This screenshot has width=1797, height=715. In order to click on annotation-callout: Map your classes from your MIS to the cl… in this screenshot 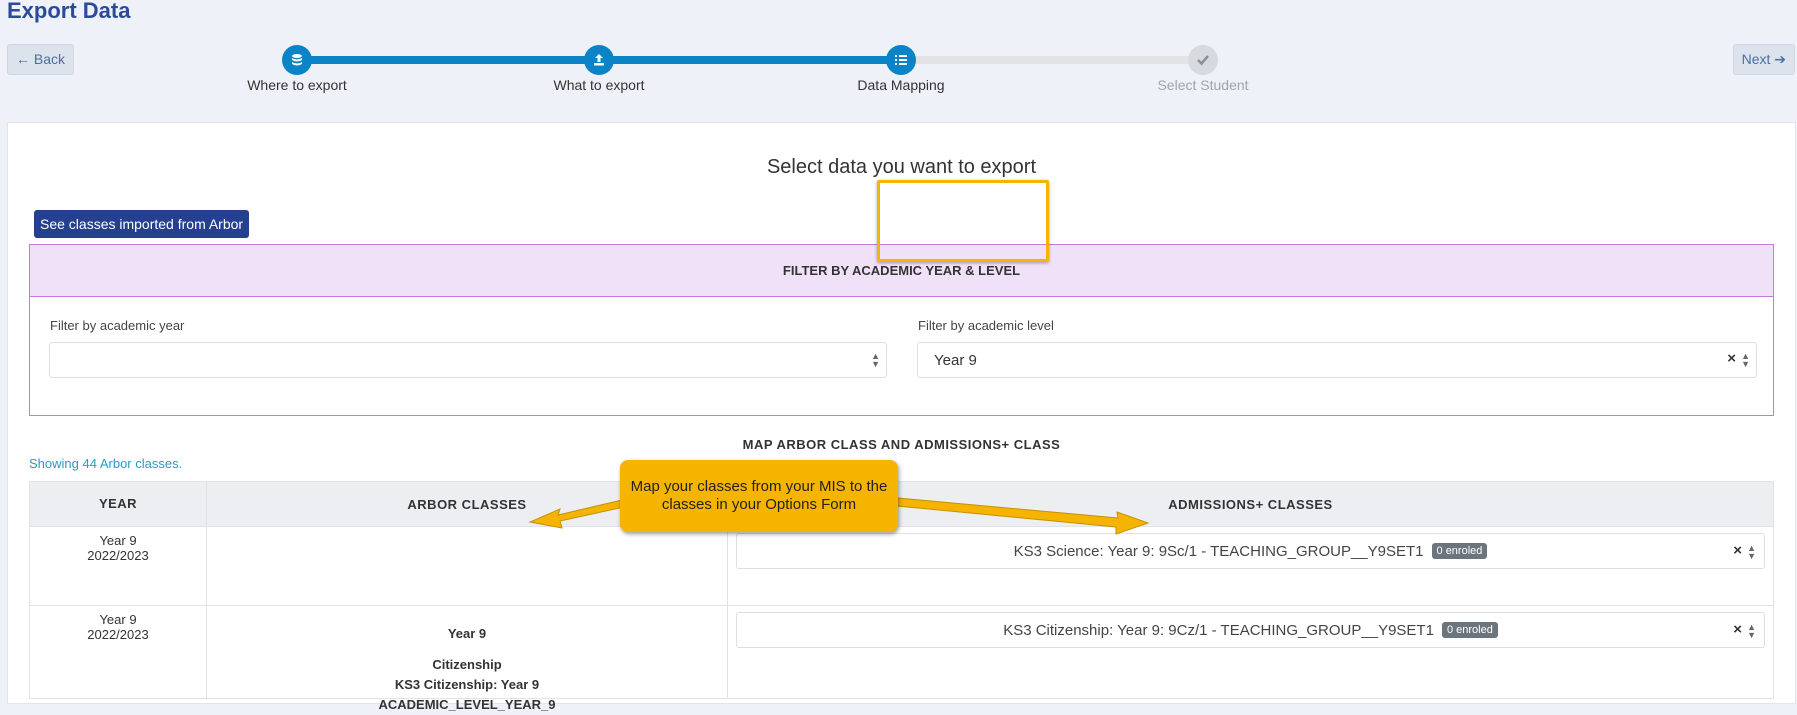, I will do `click(759, 496)`.